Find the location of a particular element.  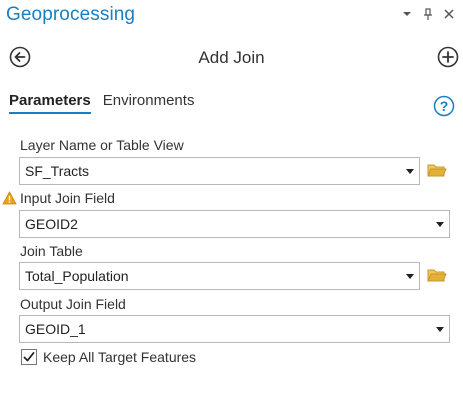

tool-title: Add Join is located at coordinates (231, 57).